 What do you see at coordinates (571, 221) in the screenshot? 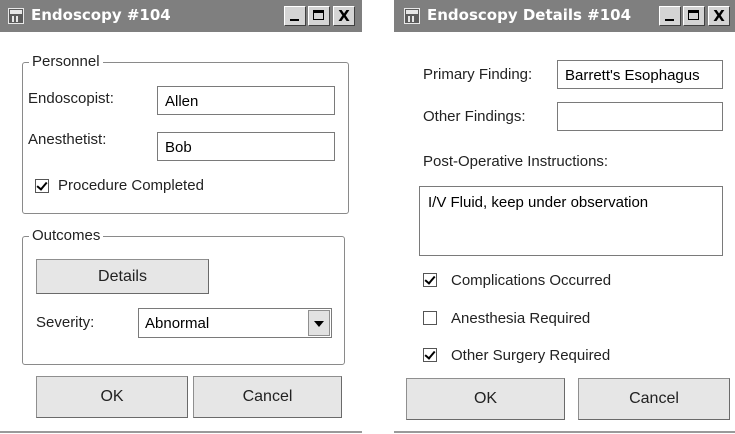
I see `post-op-instructions-field: I/V Fluid, keep under observation` at bounding box center [571, 221].